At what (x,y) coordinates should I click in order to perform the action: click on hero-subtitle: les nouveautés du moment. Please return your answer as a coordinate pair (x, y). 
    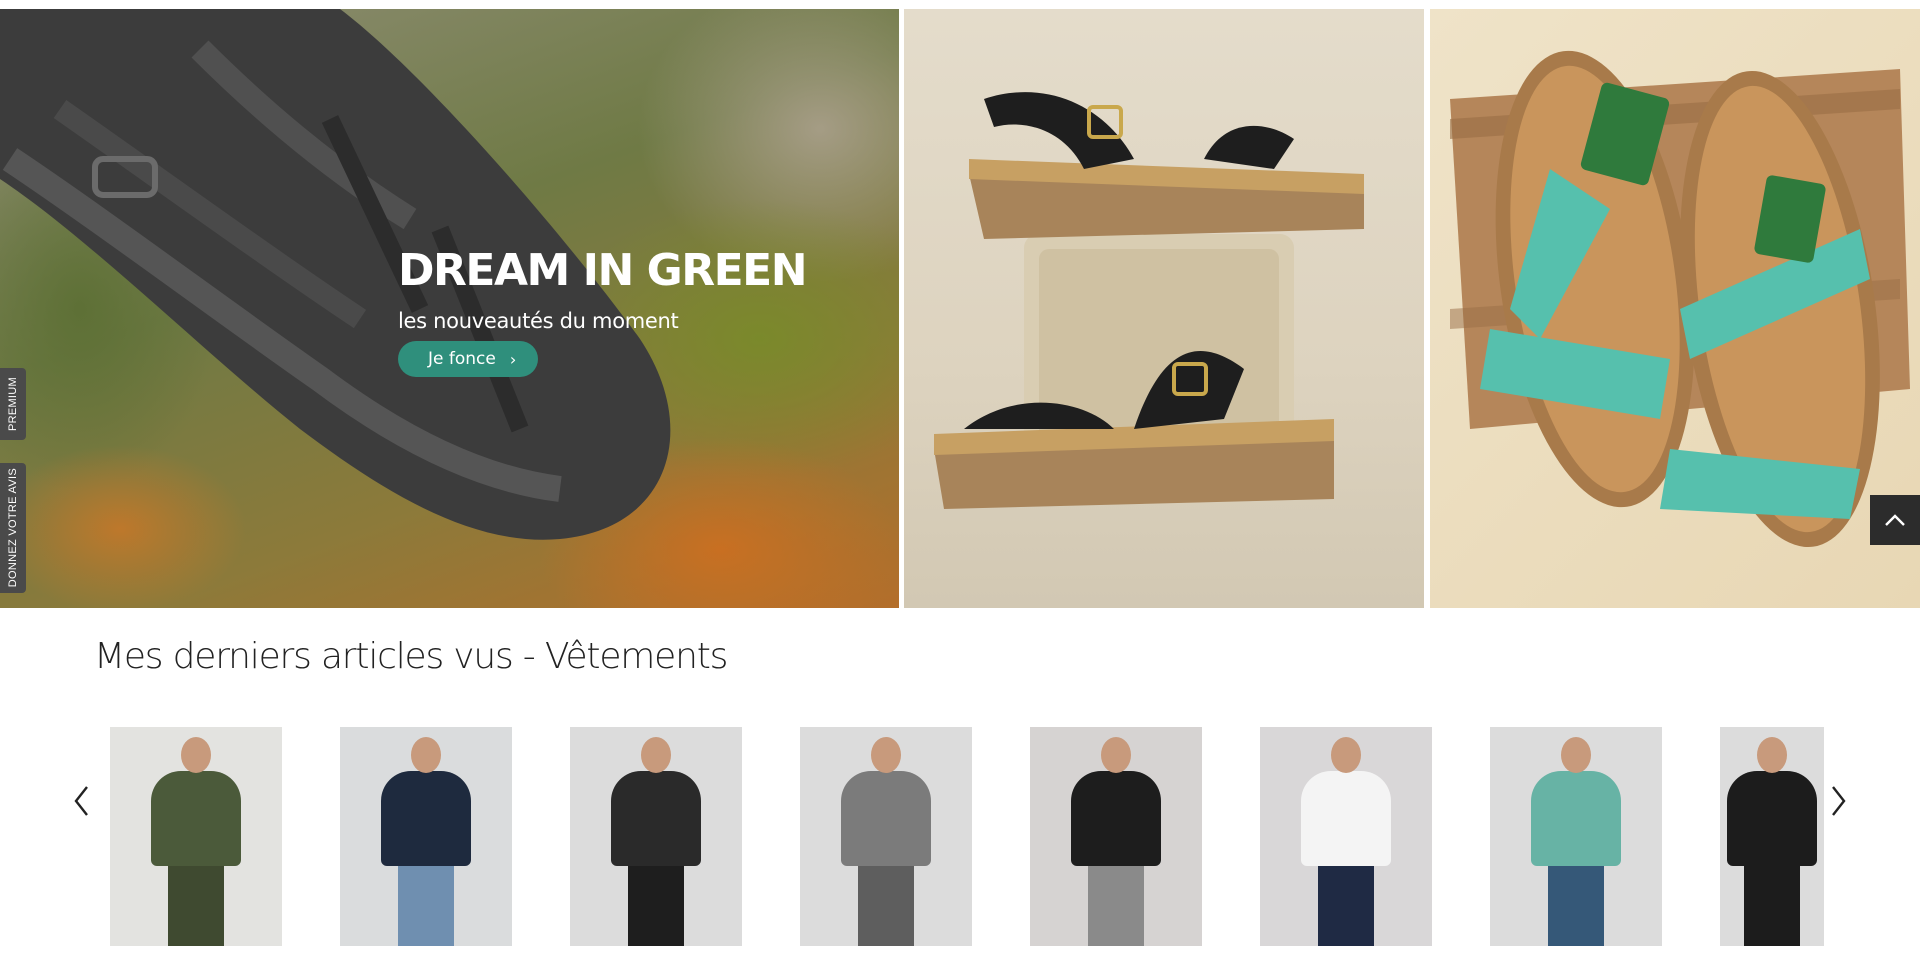
    Looking at the image, I should click on (538, 321).